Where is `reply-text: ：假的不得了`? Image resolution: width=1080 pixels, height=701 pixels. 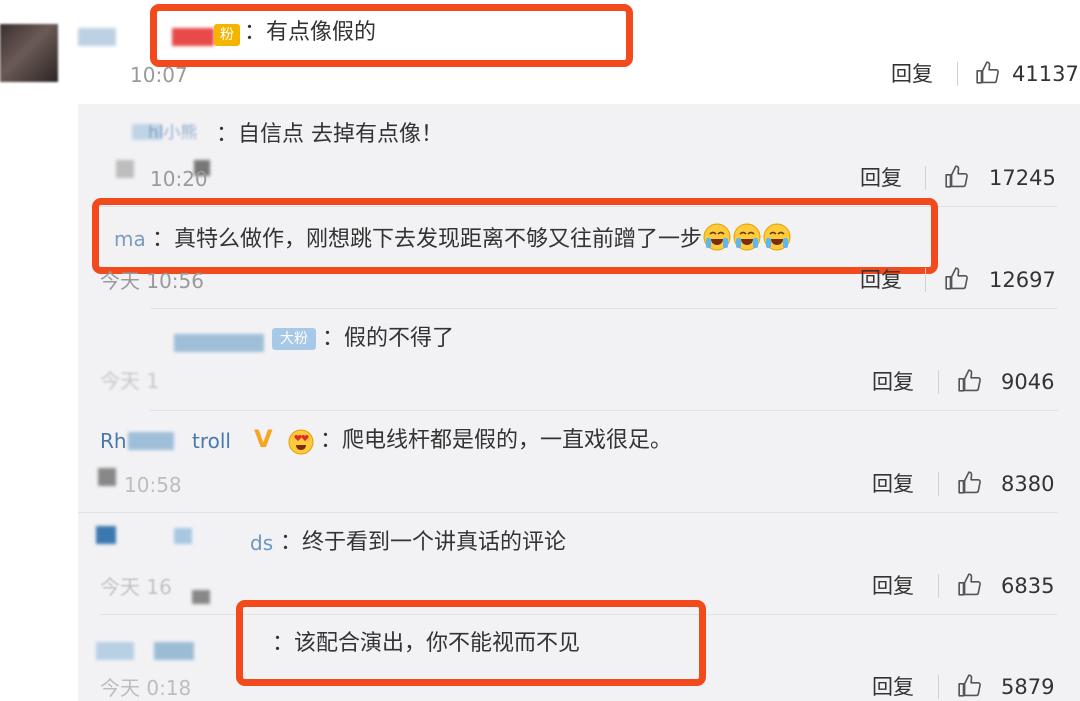 reply-text: ：假的不得了 is located at coordinates (388, 338).